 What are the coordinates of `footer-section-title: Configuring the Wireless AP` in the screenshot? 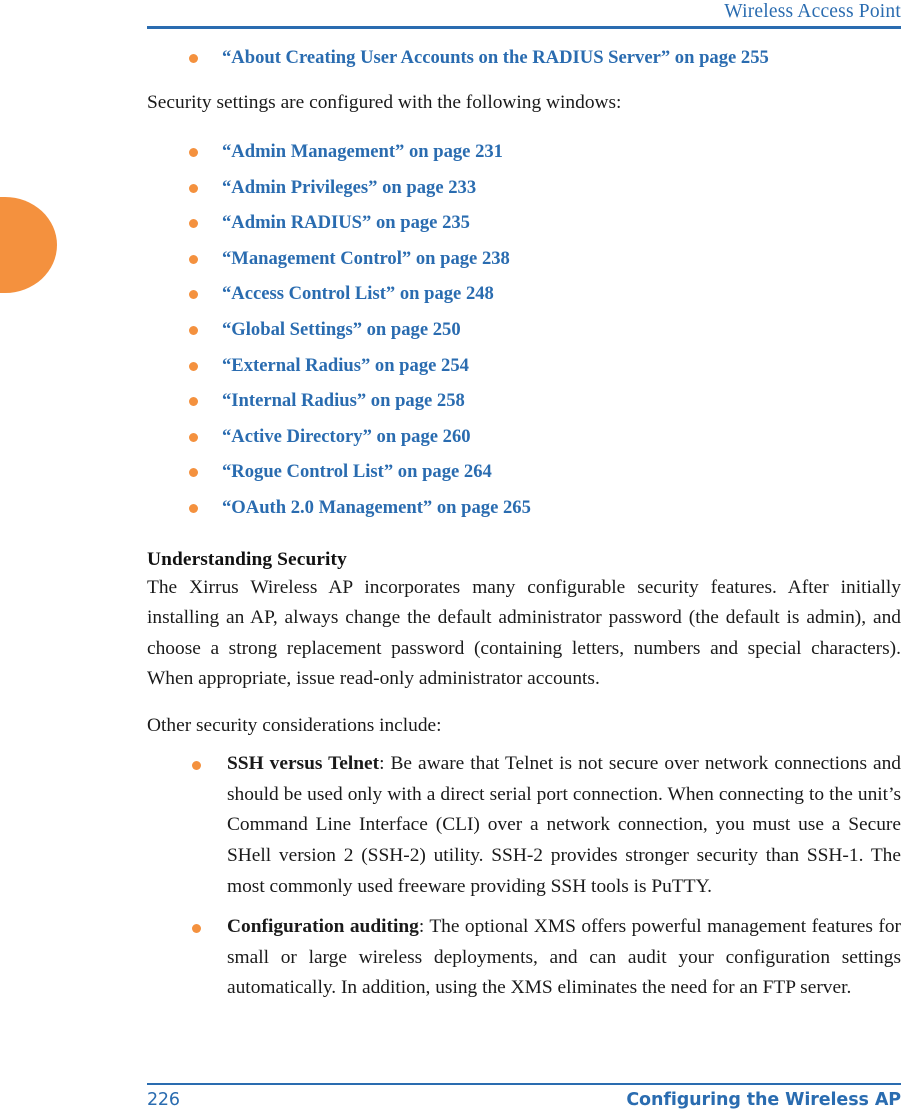 It's located at (763, 1100).